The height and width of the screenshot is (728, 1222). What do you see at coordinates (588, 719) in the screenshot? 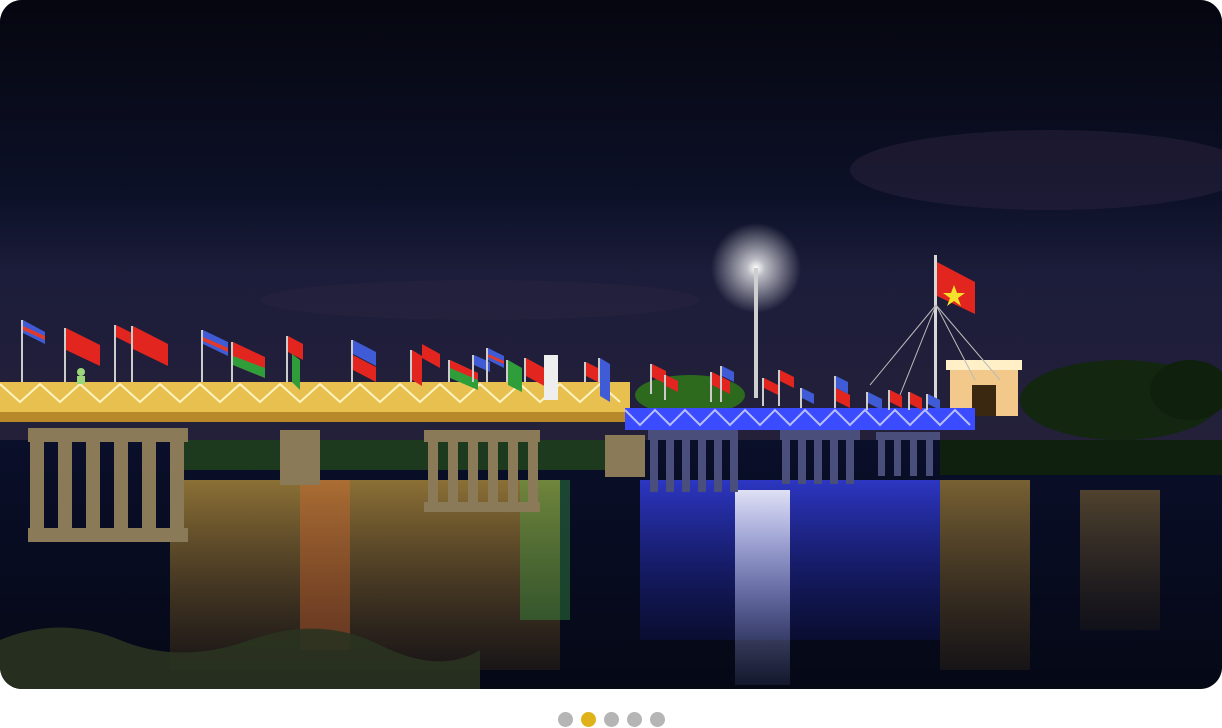
I see `carousel-dot-2-active` at bounding box center [588, 719].